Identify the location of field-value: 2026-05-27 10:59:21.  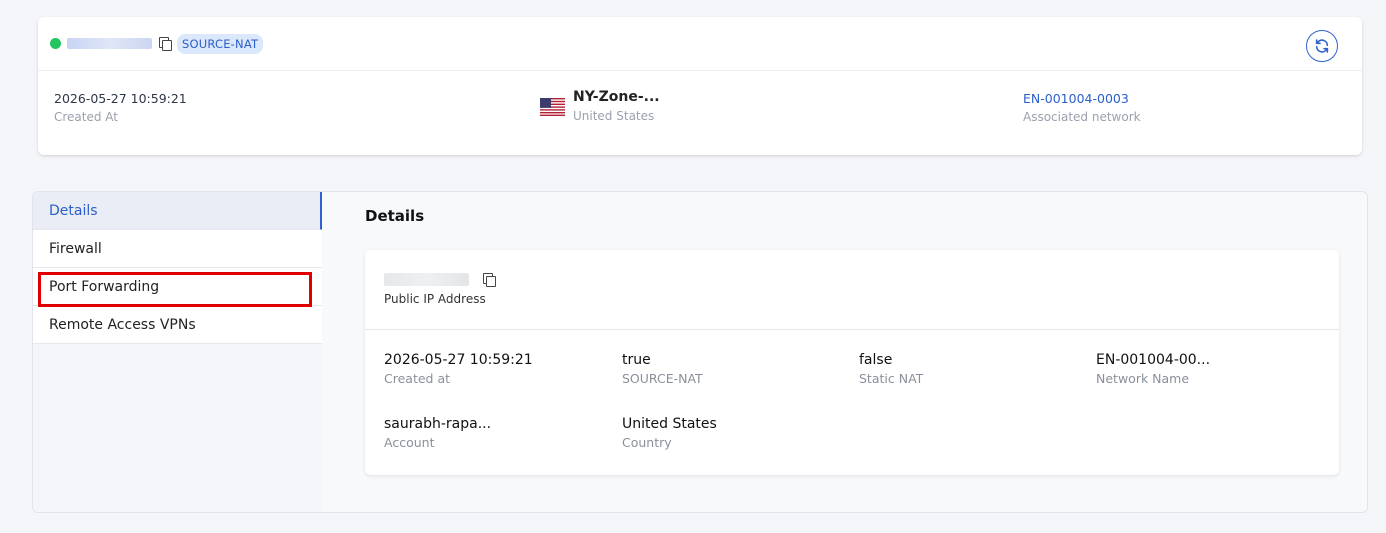
(458, 360).